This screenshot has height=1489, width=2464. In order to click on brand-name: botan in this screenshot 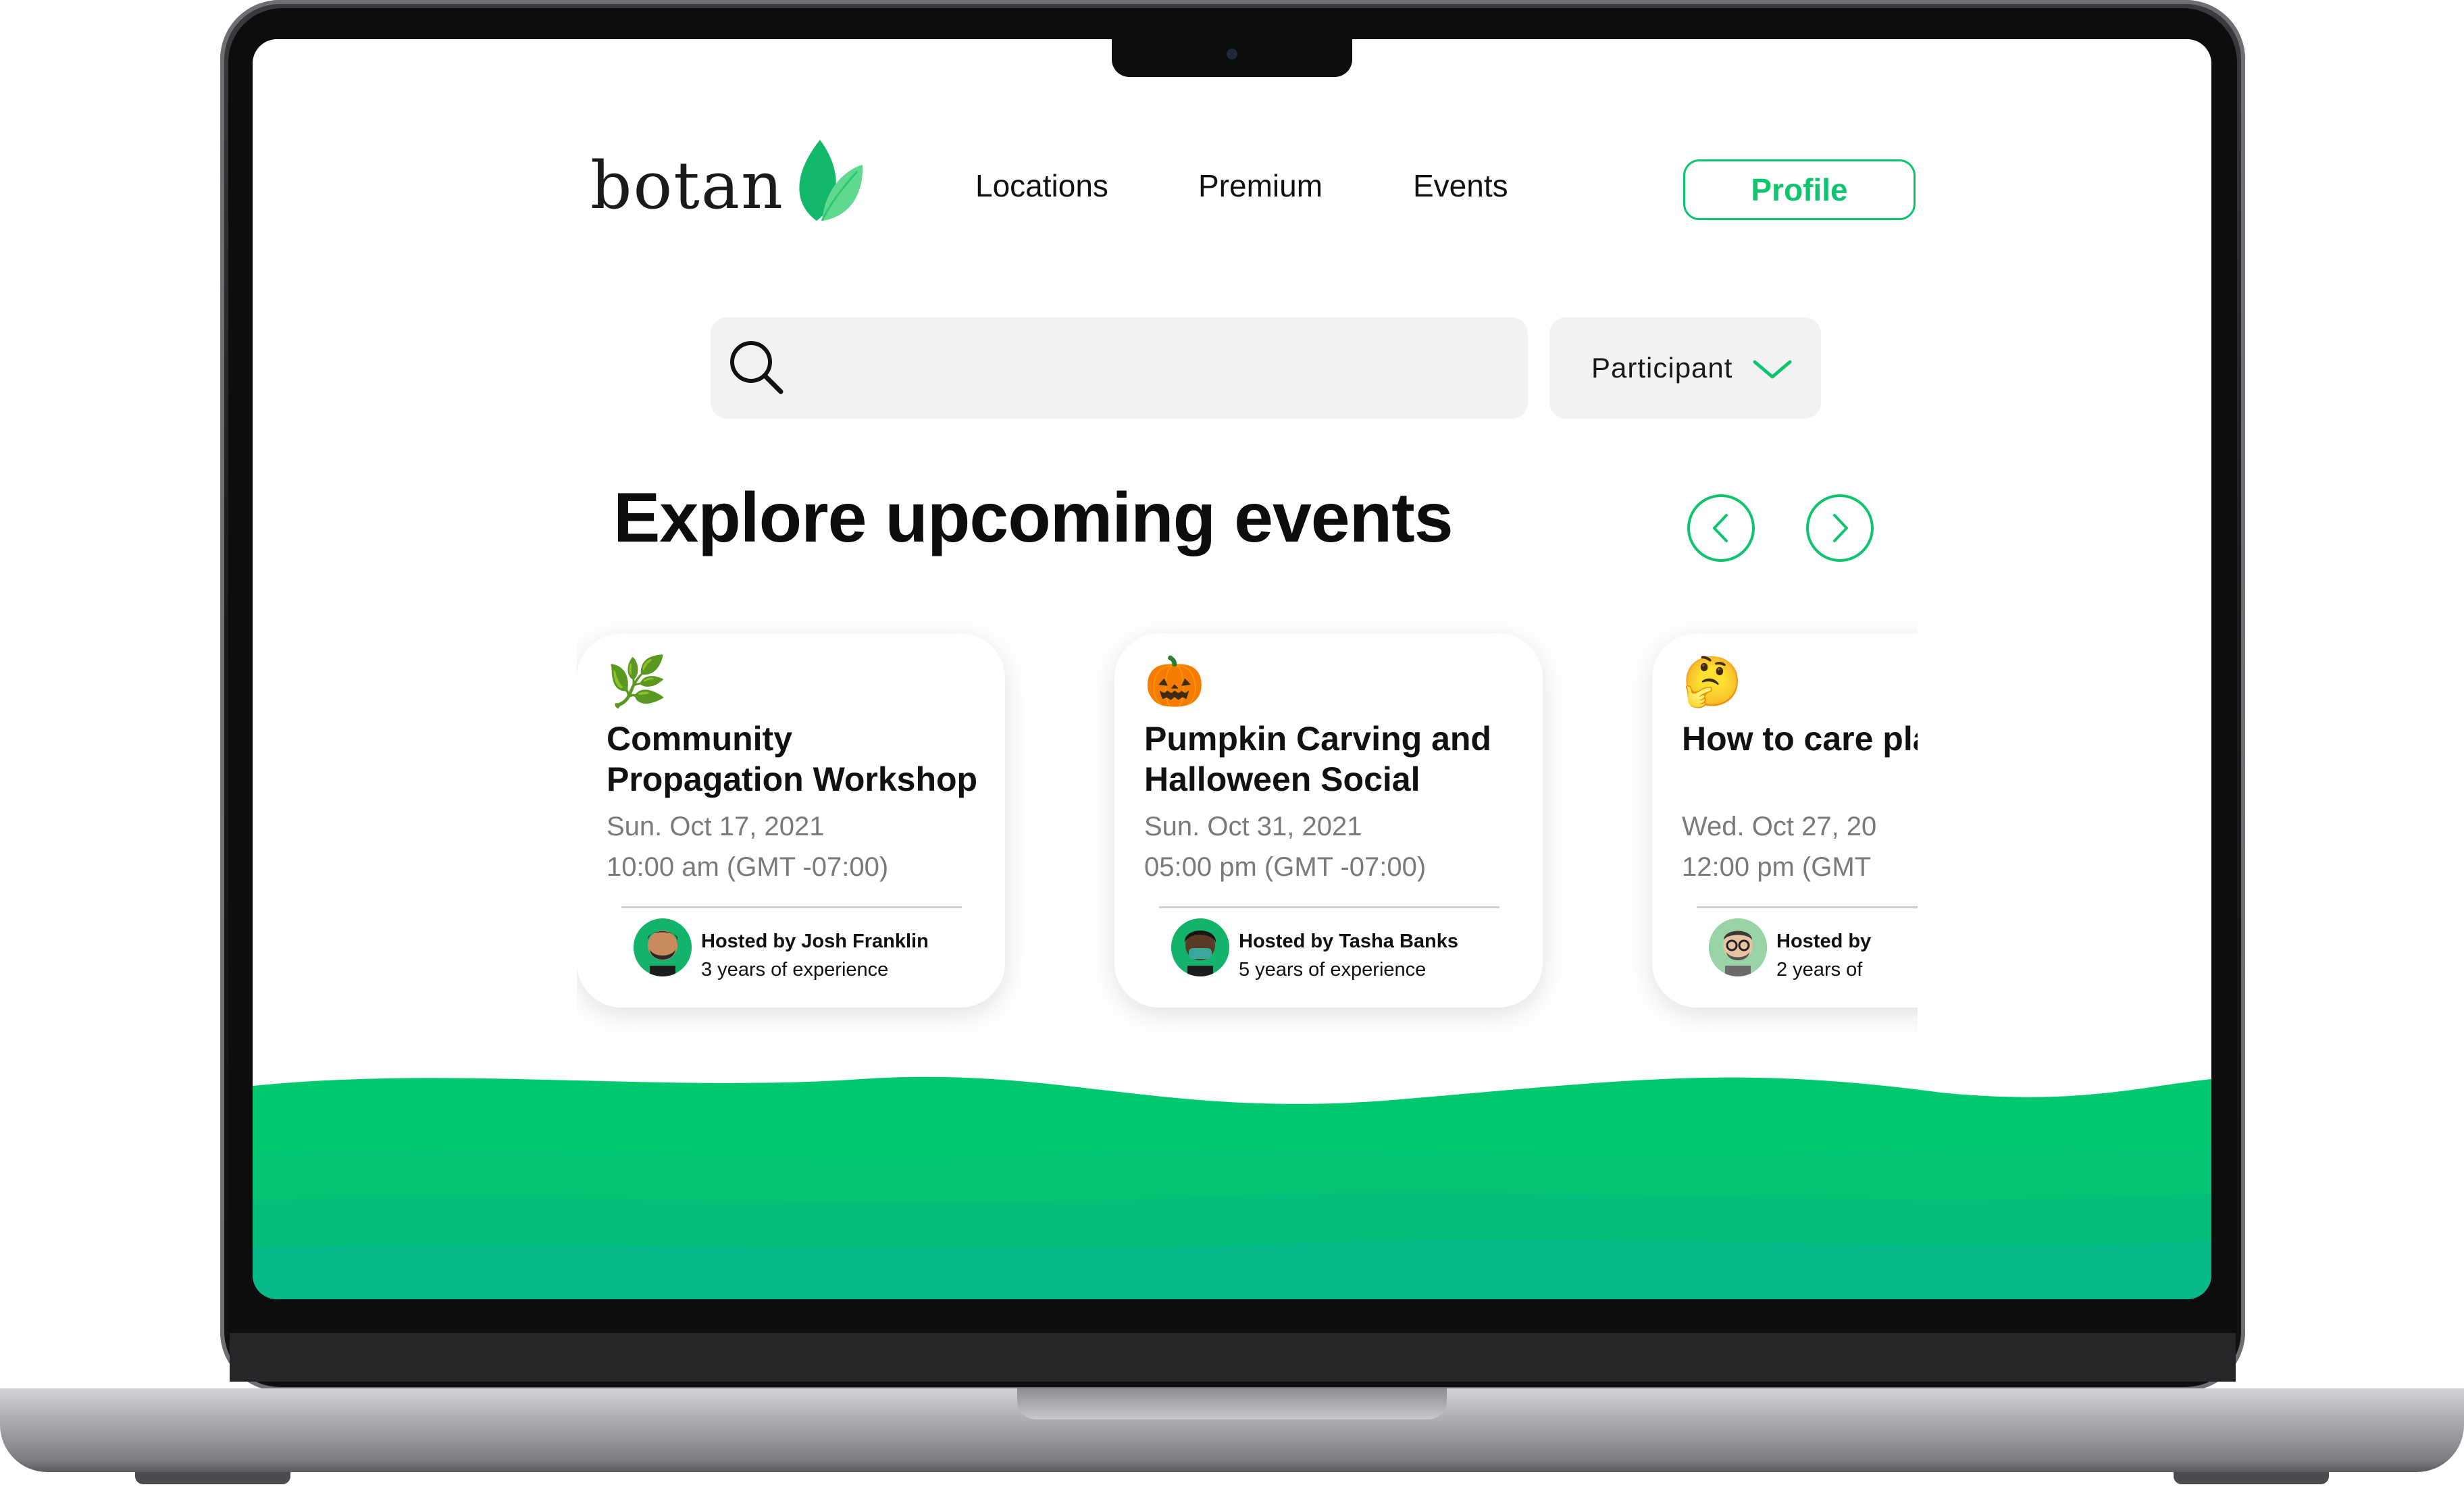, I will do `click(687, 186)`.